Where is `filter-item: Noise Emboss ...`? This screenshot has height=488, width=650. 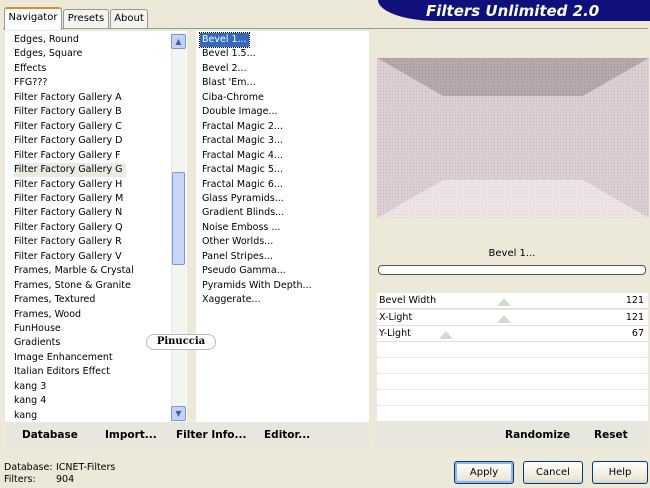 filter-item: Noise Emboss ... is located at coordinates (241, 228).